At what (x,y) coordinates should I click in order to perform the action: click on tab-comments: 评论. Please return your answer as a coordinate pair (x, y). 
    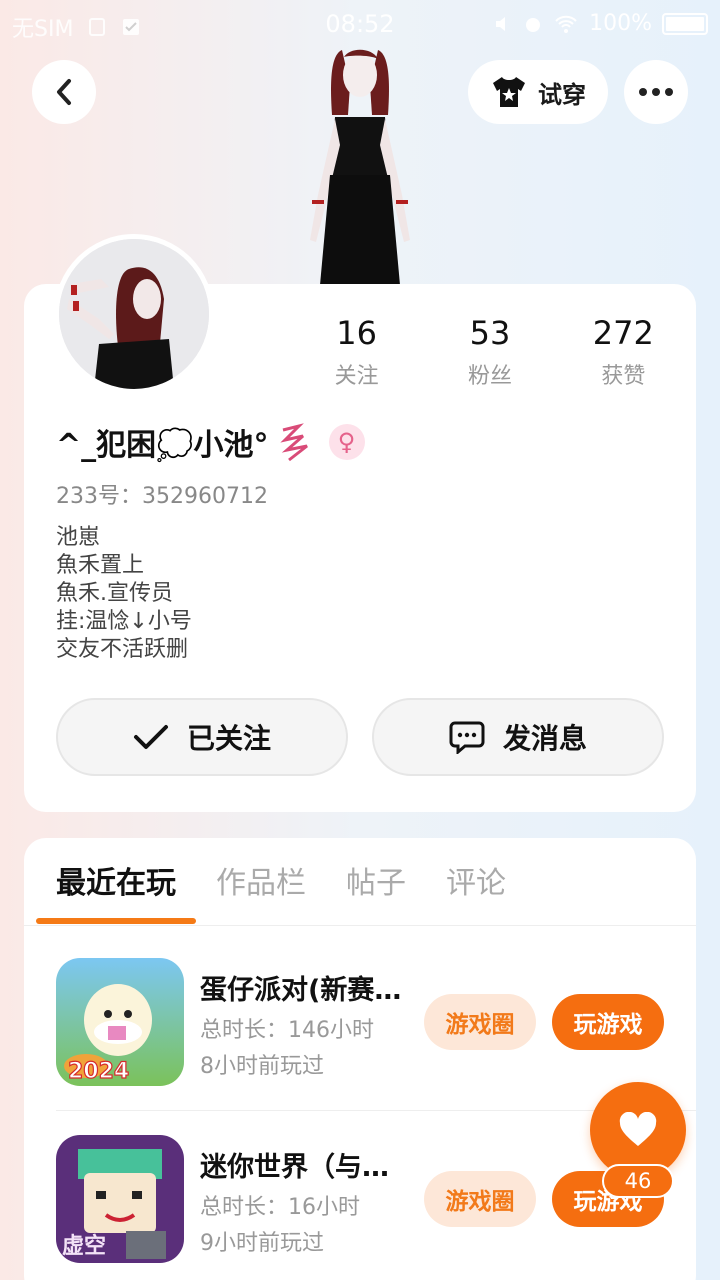
    Looking at the image, I should click on (476, 880).